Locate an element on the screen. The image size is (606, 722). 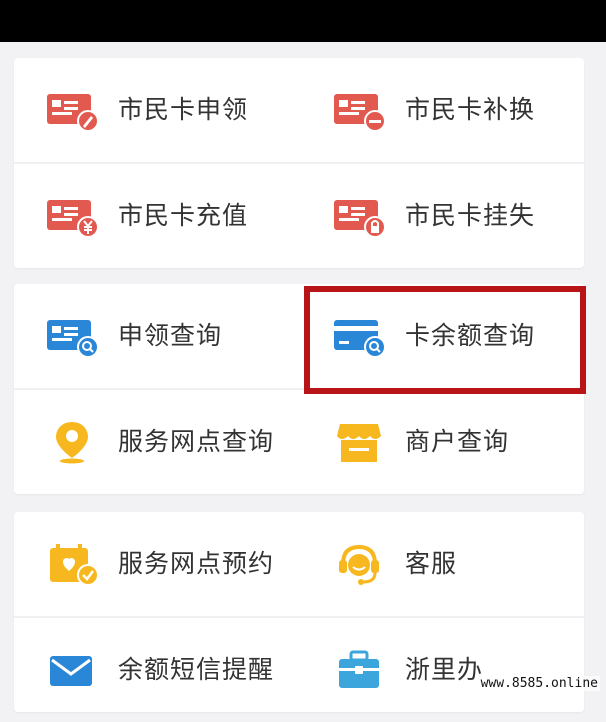
menu-item-citizen-card-apply: 市民卡申领 is located at coordinates (156, 110).